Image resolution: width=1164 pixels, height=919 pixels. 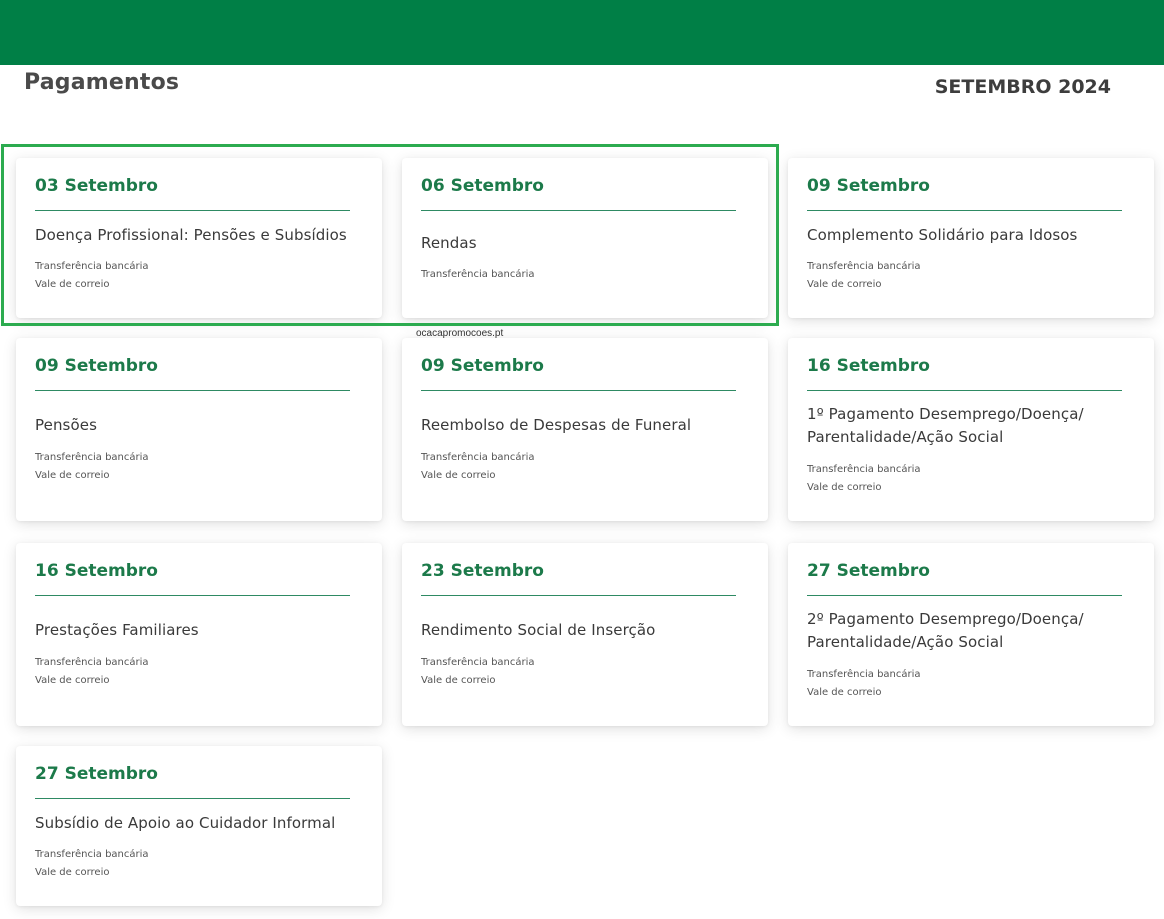 What do you see at coordinates (185, 823) in the screenshot?
I see `payment-name: Subsídio de Apoio ao Cuidador Informal` at bounding box center [185, 823].